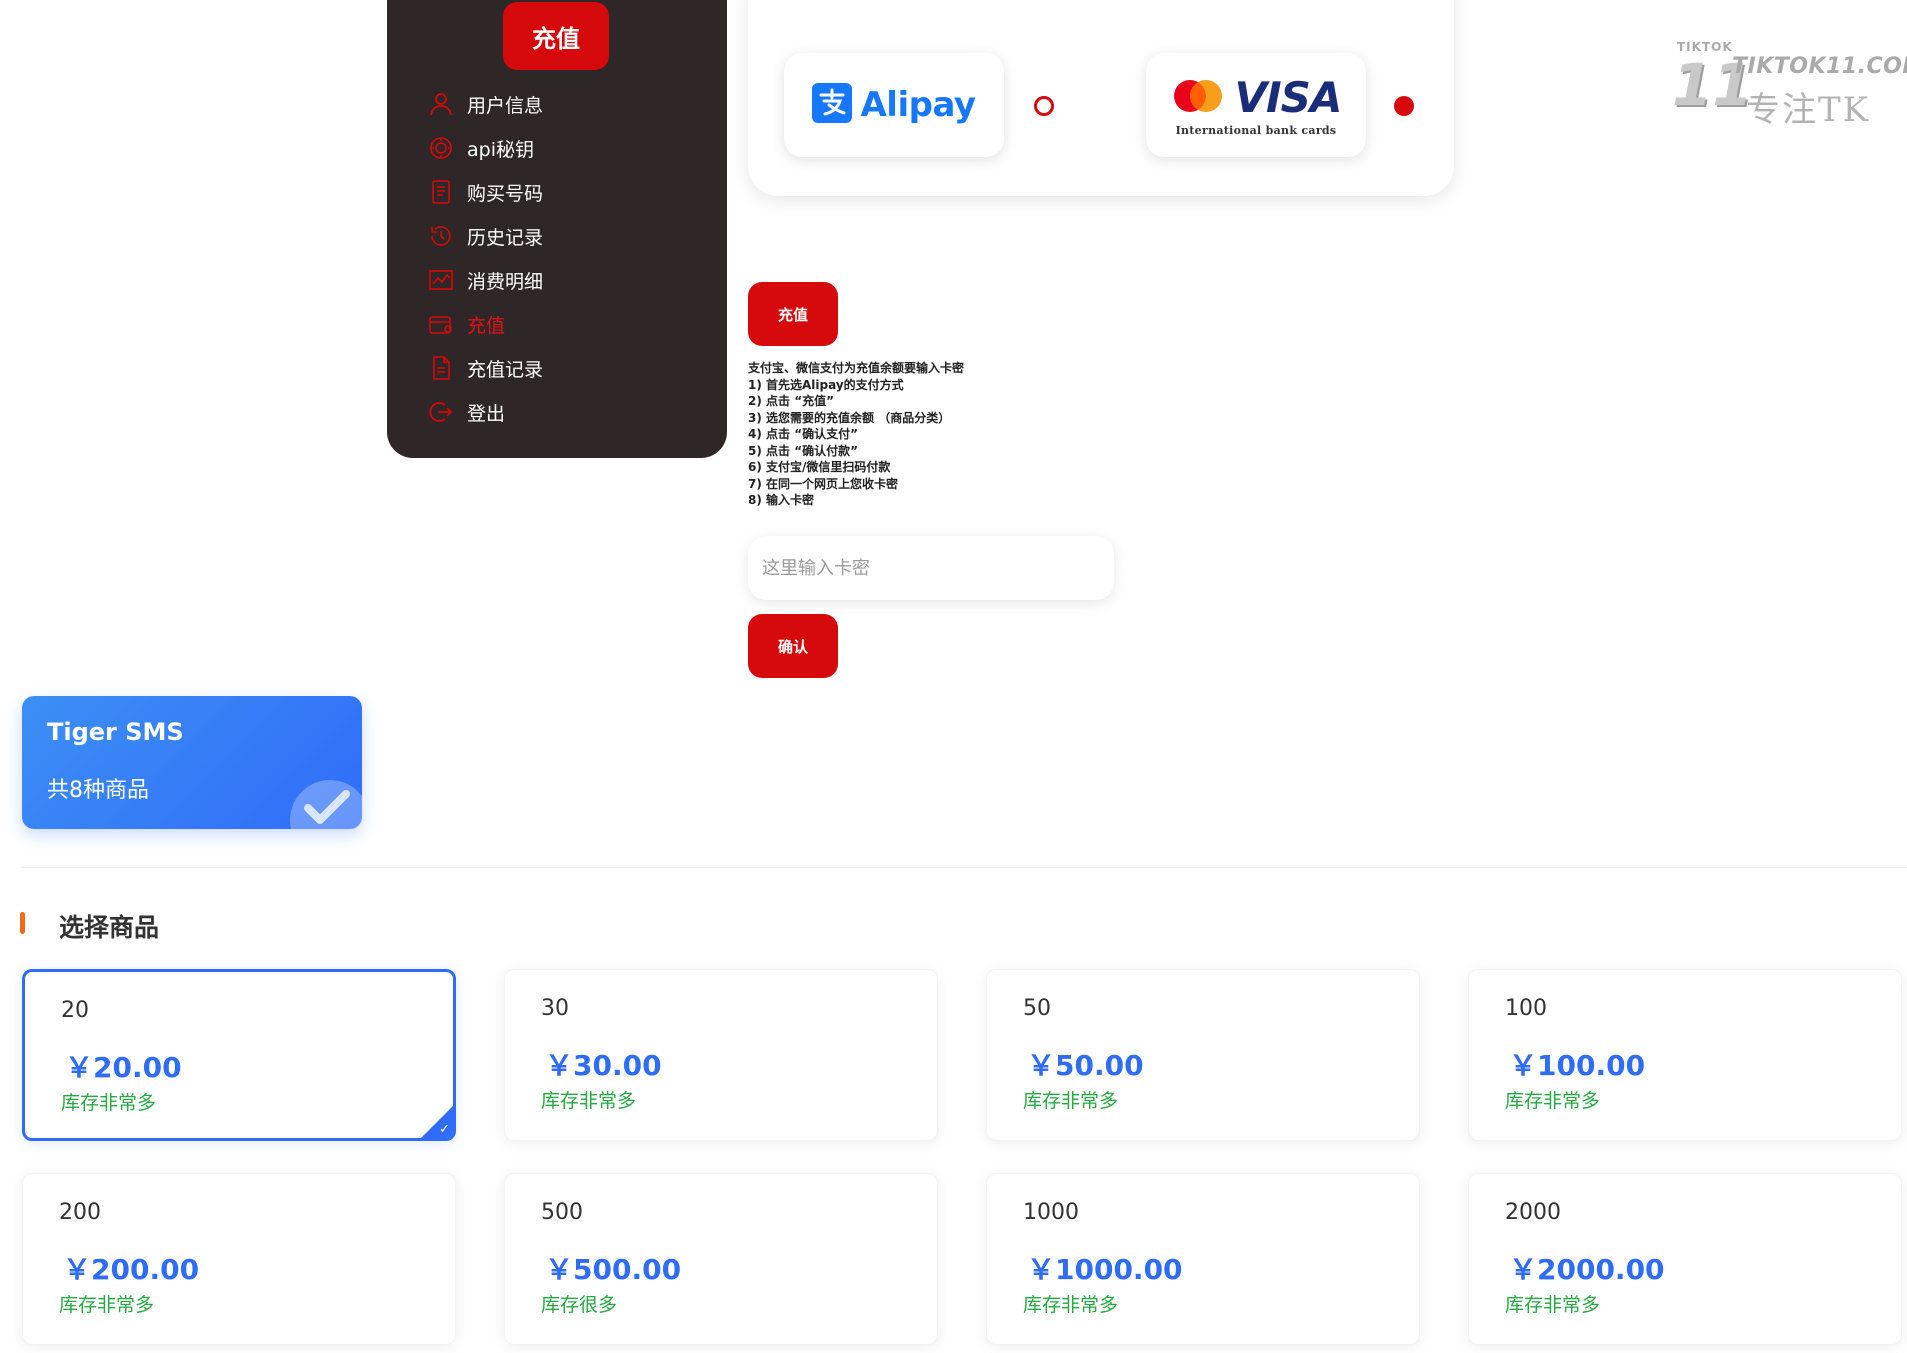 The height and width of the screenshot is (1353, 1907). Describe the element at coordinates (441, 368) in the screenshot. I see `record-icon` at that location.